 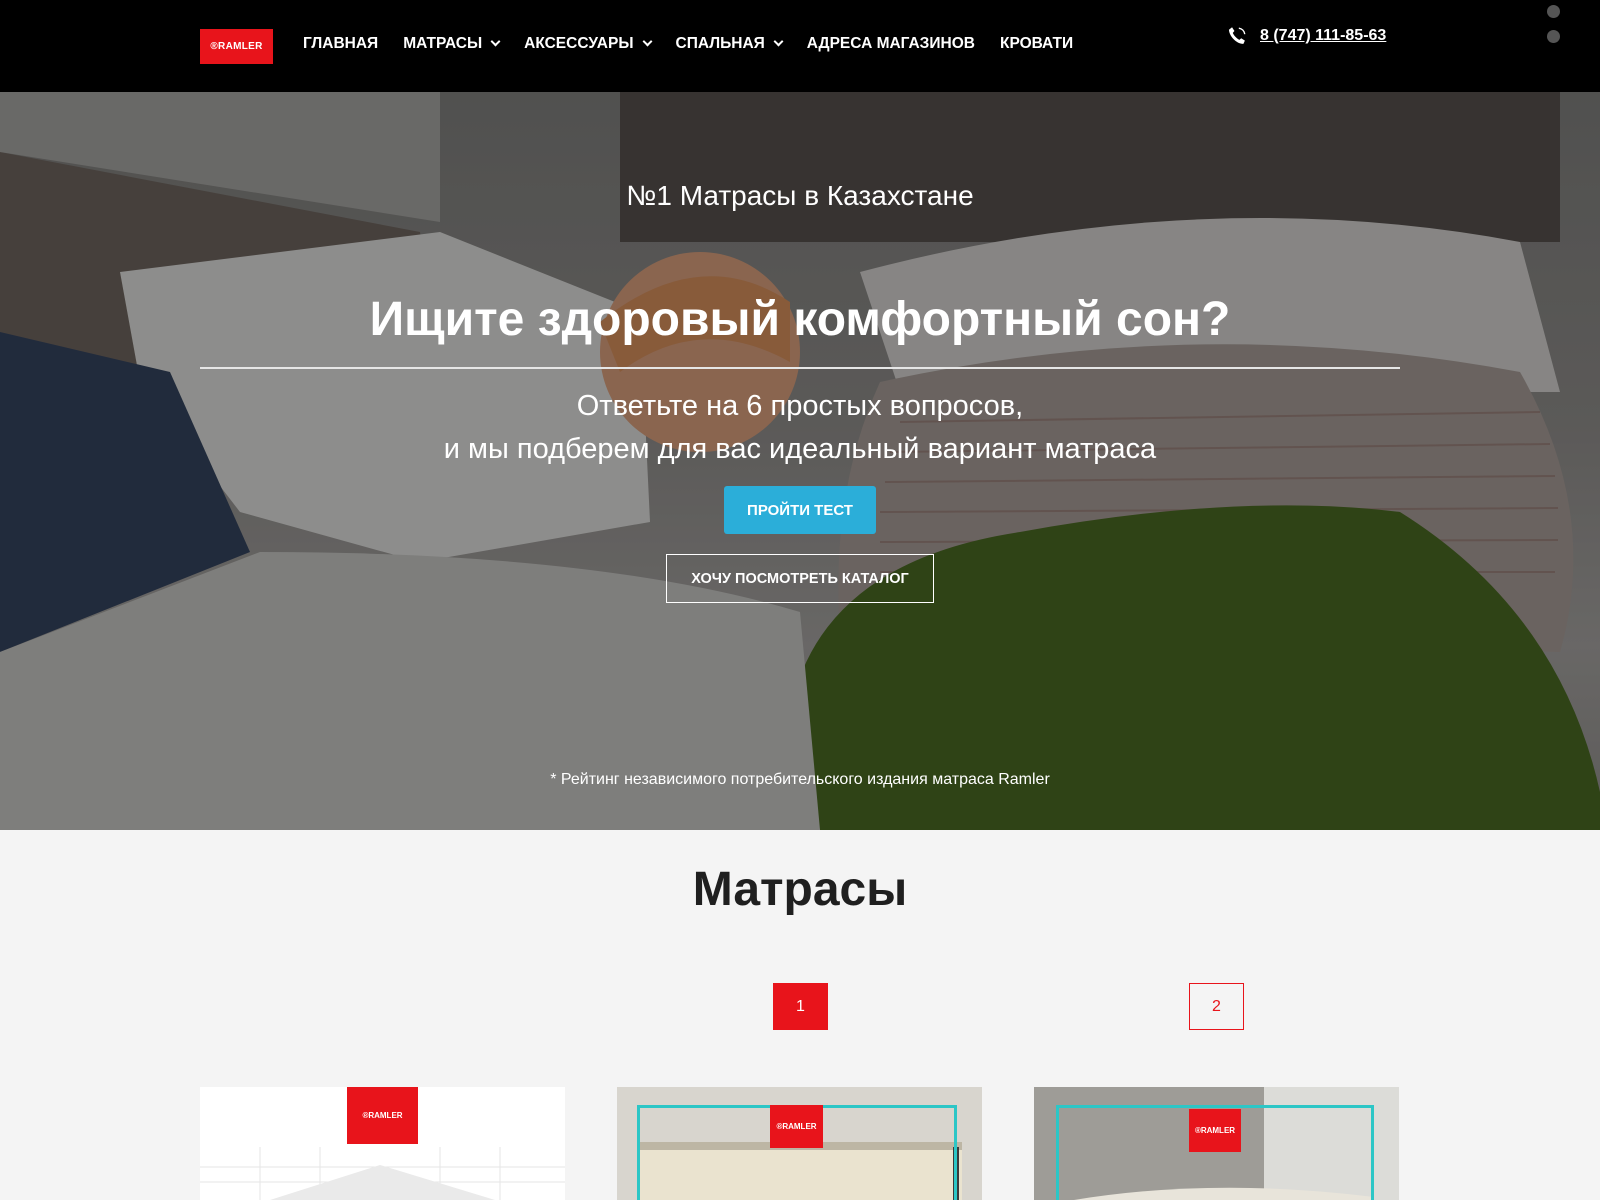 I want to click on phone-number-link: 8 (747) 111-85-63, so click(x=1323, y=36).